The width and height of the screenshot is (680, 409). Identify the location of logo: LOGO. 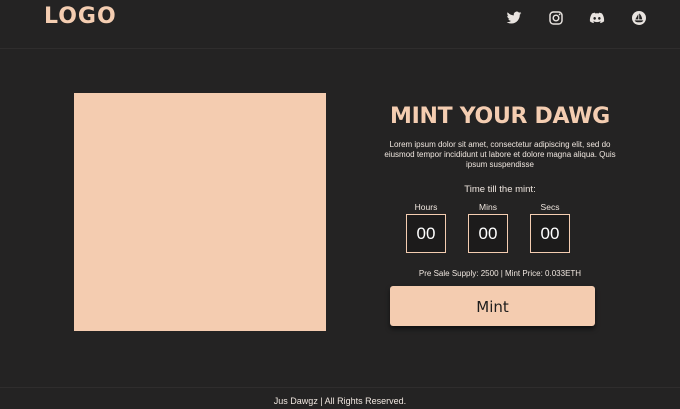
(80, 16).